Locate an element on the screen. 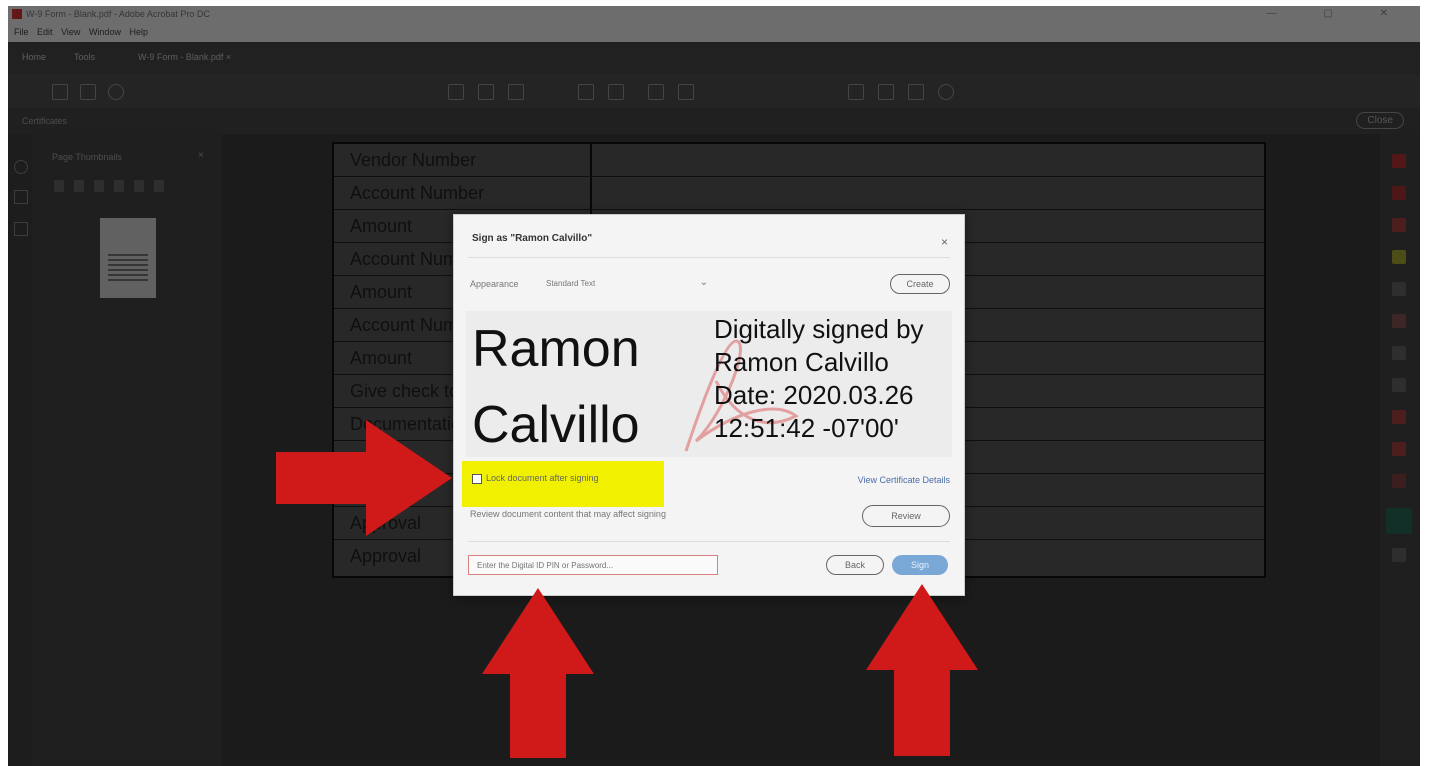 The height and width of the screenshot is (766, 1431). attachment-icon is located at coordinates (21, 229).